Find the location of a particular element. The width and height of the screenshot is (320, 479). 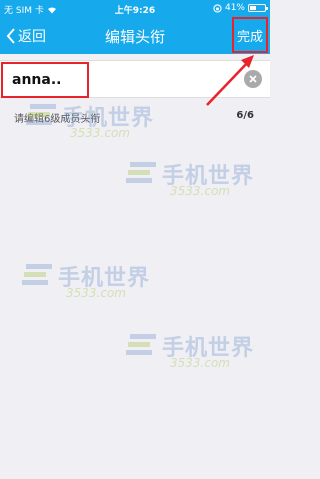

close-icon is located at coordinates (253, 79).